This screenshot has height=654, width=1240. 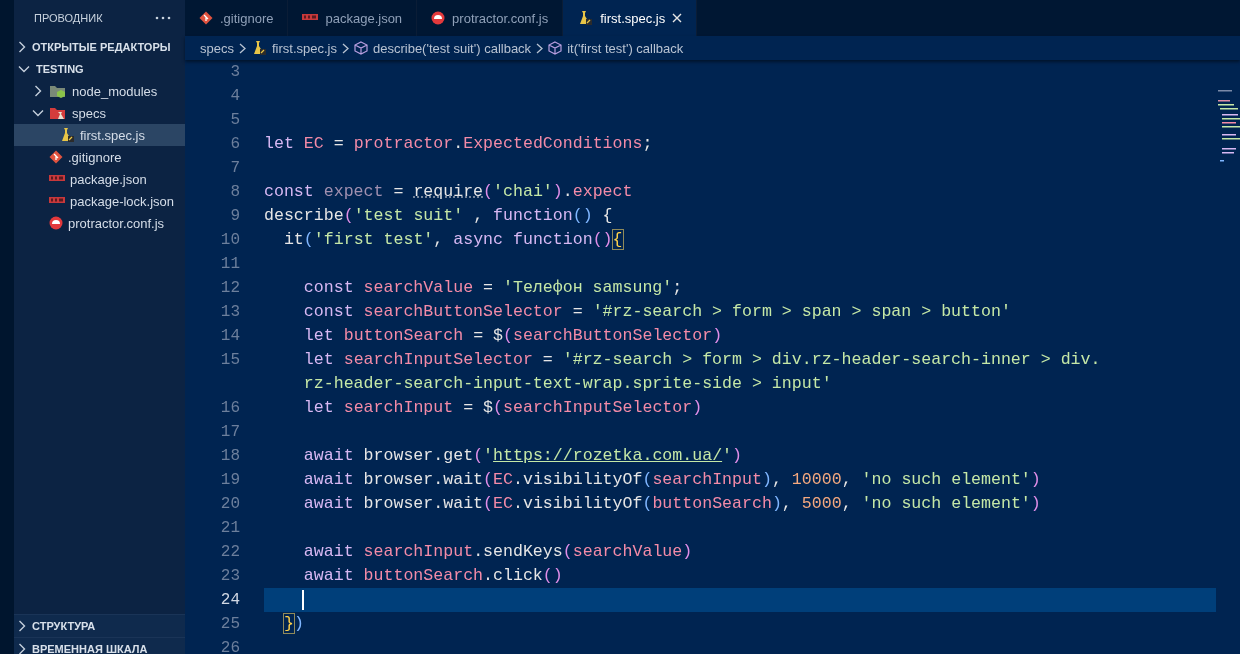 What do you see at coordinates (502, 408) in the screenshot?
I see `code-line: let searchInput = $(searchInputSelector)` at bounding box center [502, 408].